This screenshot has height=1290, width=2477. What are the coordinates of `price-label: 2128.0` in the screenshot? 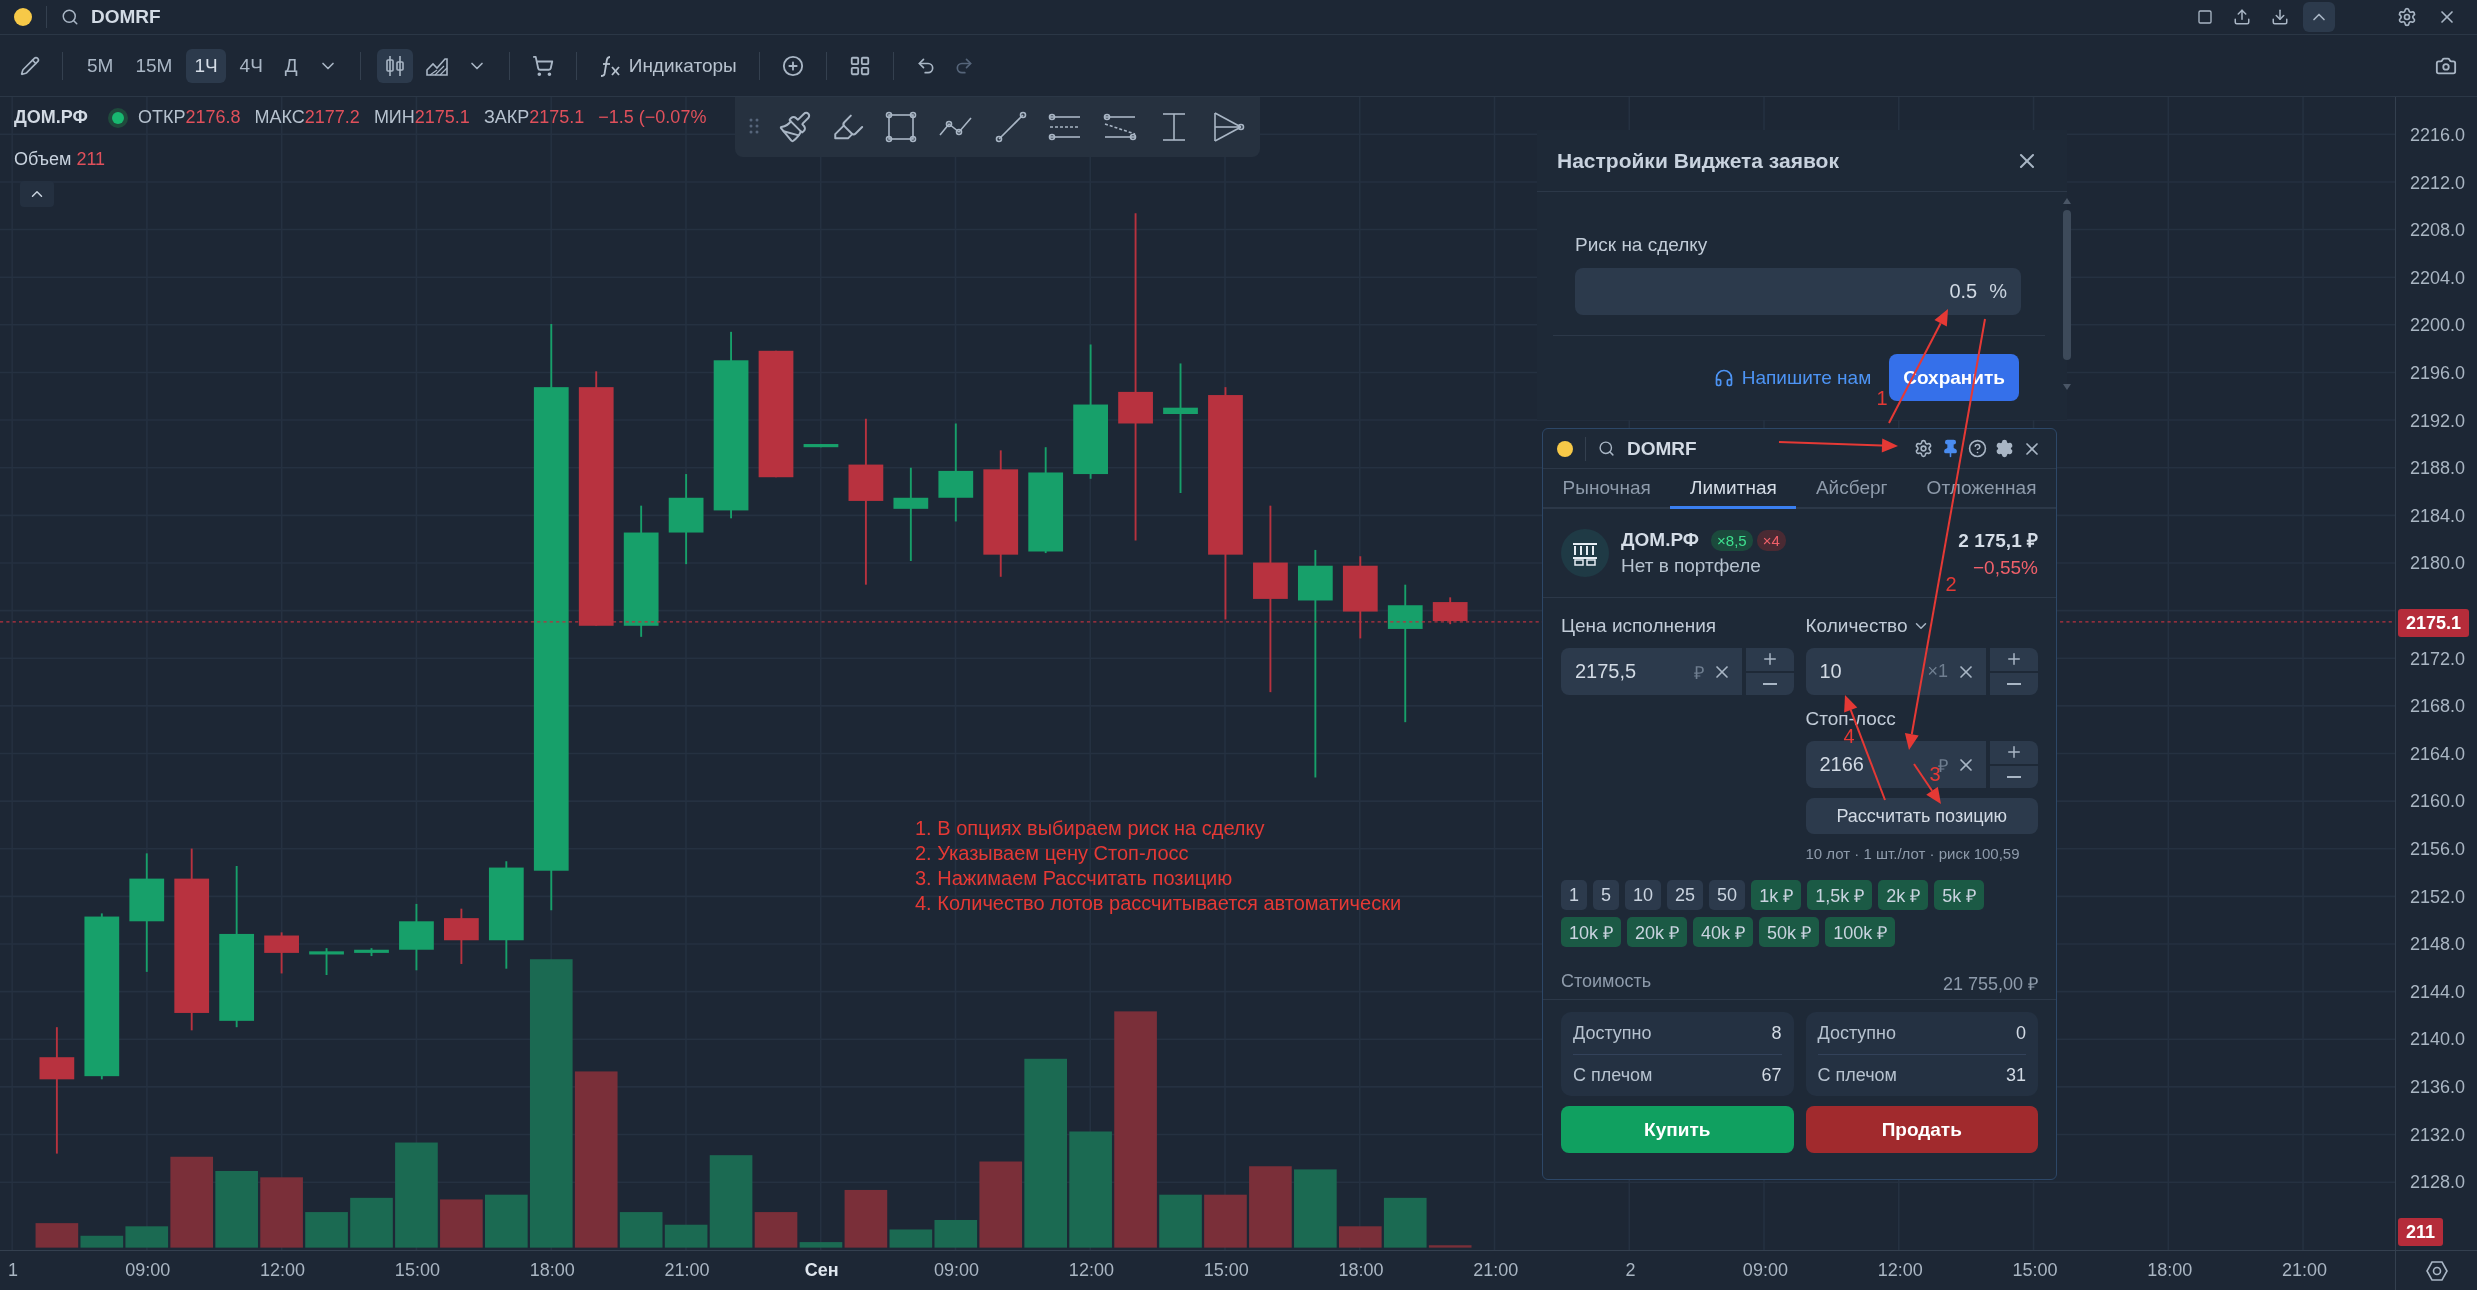 It's located at (2438, 1182).